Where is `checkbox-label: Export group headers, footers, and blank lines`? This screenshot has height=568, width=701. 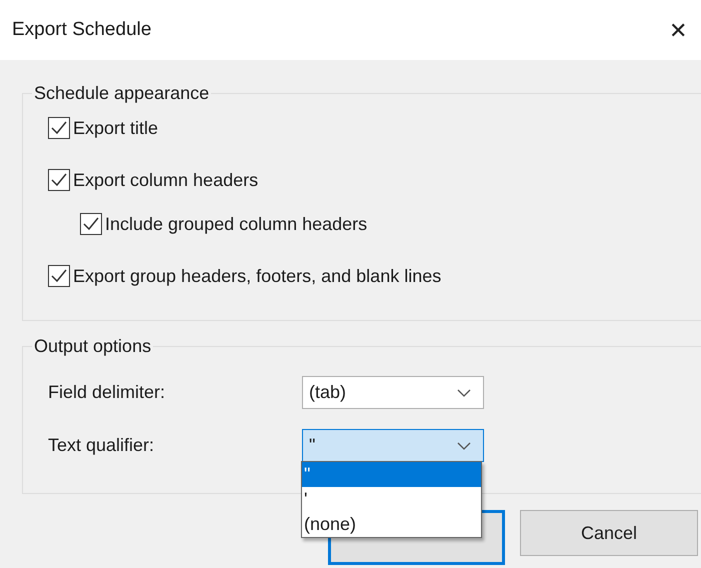
checkbox-label: Export group headers, footers, and blank lines is located at coordinates (257, 276).